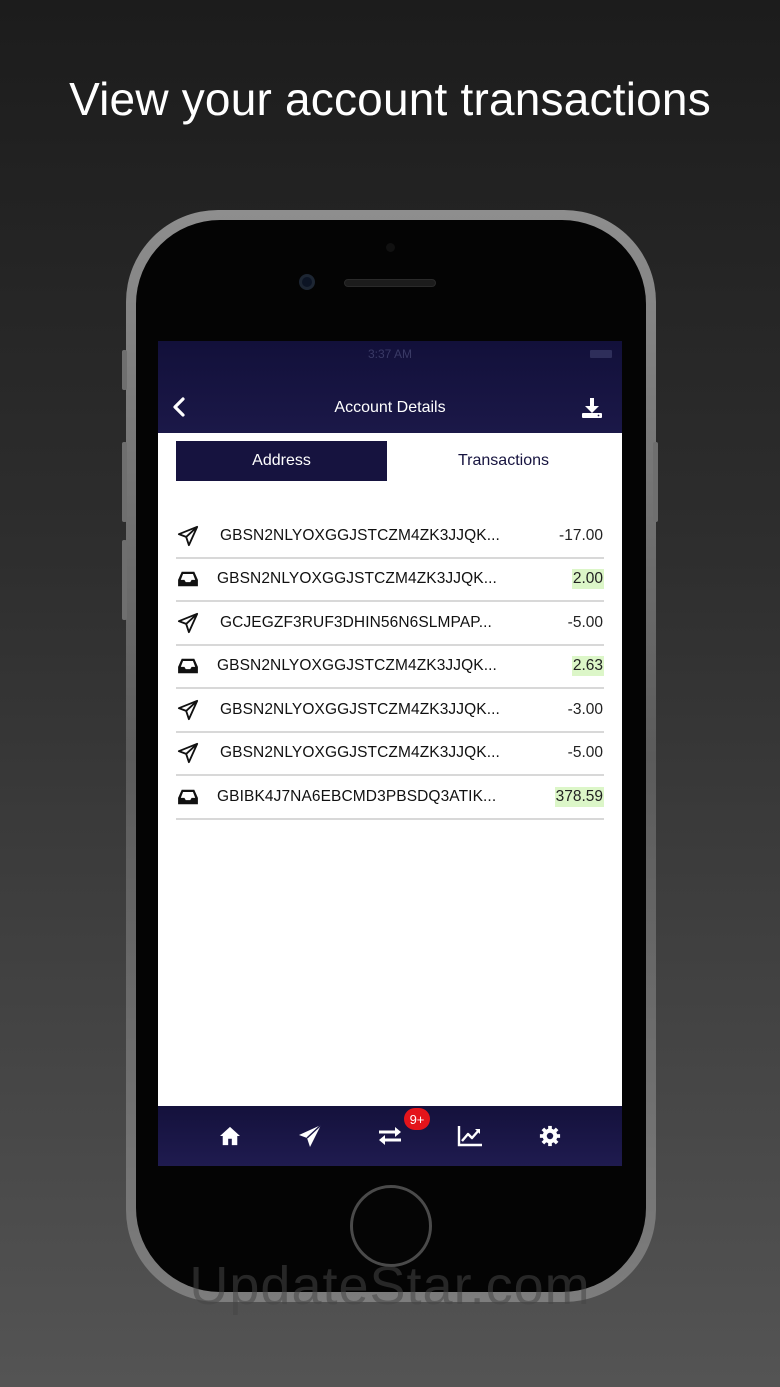 This screenshot has width=780, height=1387. I want to click on navigation-bar: 3:37 AM Account Details, so click(390, 387).